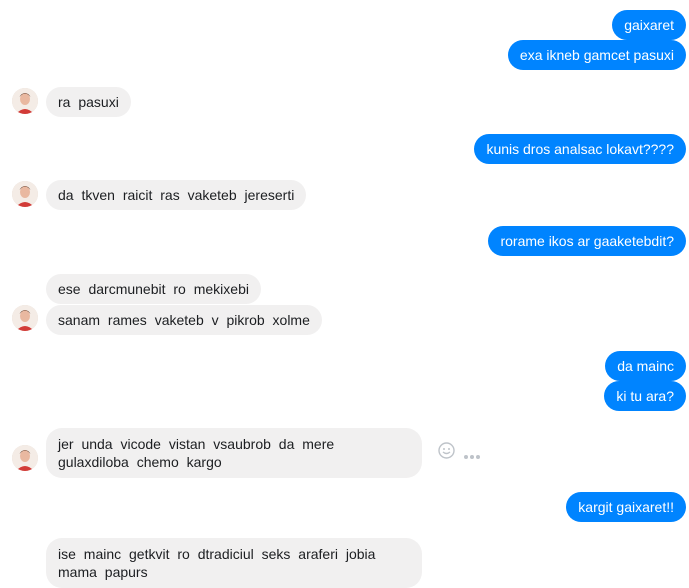 This screenshot has width=689, height=588. Describe the element at coordinates (649, 25) in the screenshot. I see `outgoing-message: gaixaret` at that location.